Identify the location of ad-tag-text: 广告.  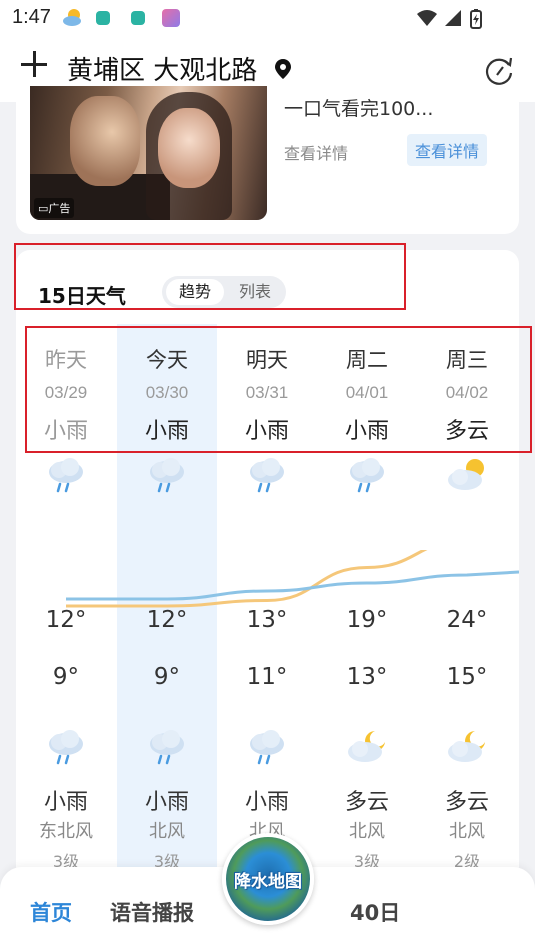
(59, 208).